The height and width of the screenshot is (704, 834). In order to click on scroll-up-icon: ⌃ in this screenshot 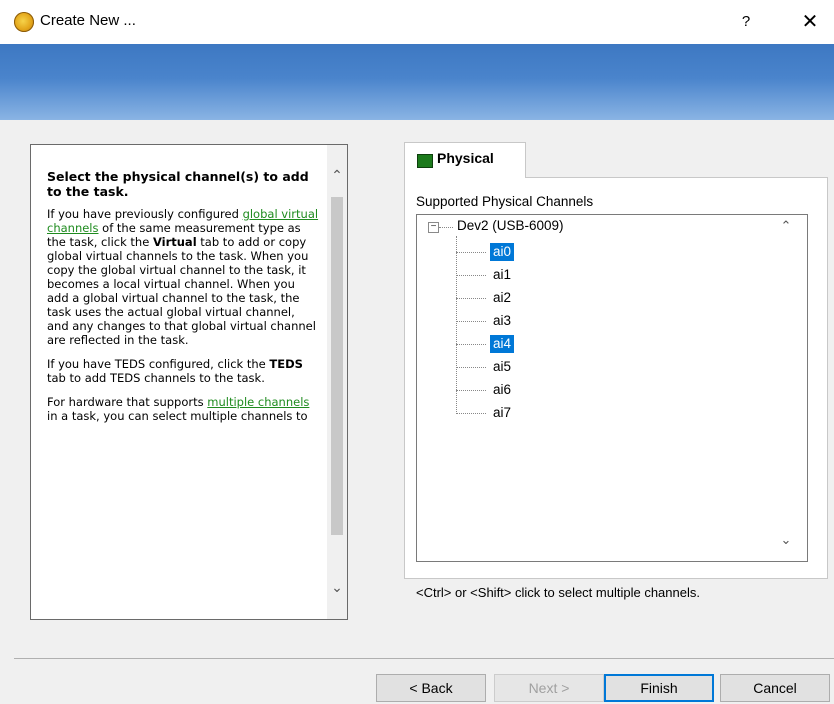, I will do `click(337, 179)`.